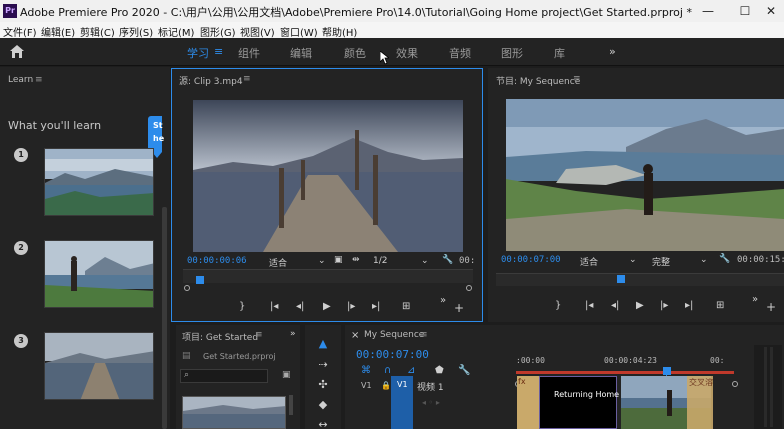  What do you see at coordinates (97, 31) in the screenshot?
I see `menu-clip: 剪辑(C)` at bounding box center [97, 31].